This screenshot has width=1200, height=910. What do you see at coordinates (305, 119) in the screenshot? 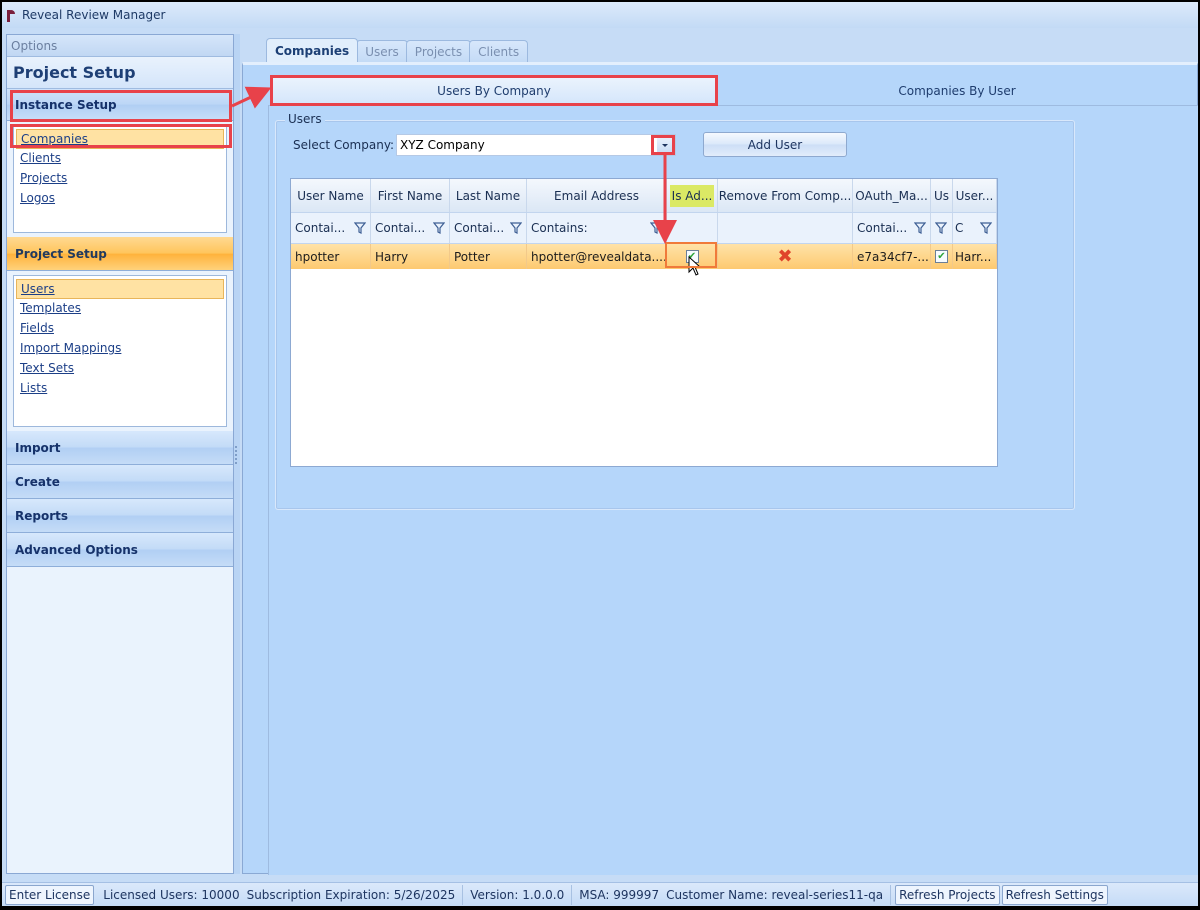
I see `users-groupbox-label: Users` at bounding box center [305, 119].